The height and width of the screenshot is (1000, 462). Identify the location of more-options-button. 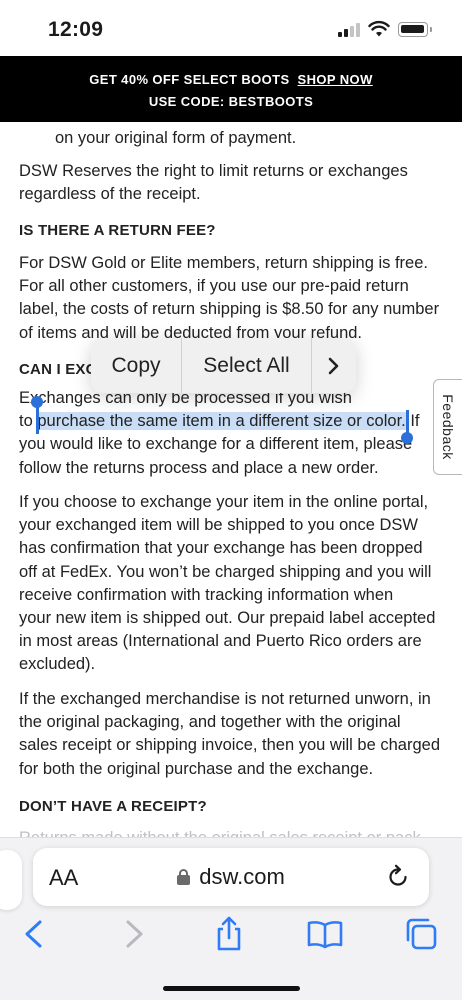
(334, 365).